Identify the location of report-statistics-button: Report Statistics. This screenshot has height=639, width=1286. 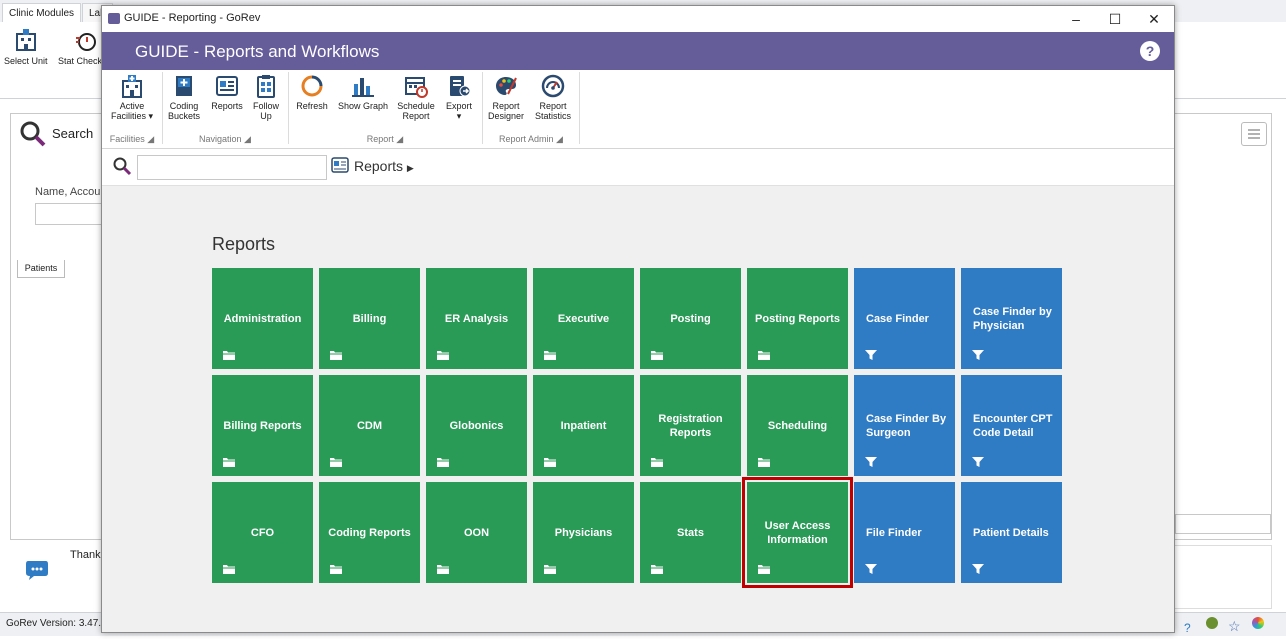
(553, 97).